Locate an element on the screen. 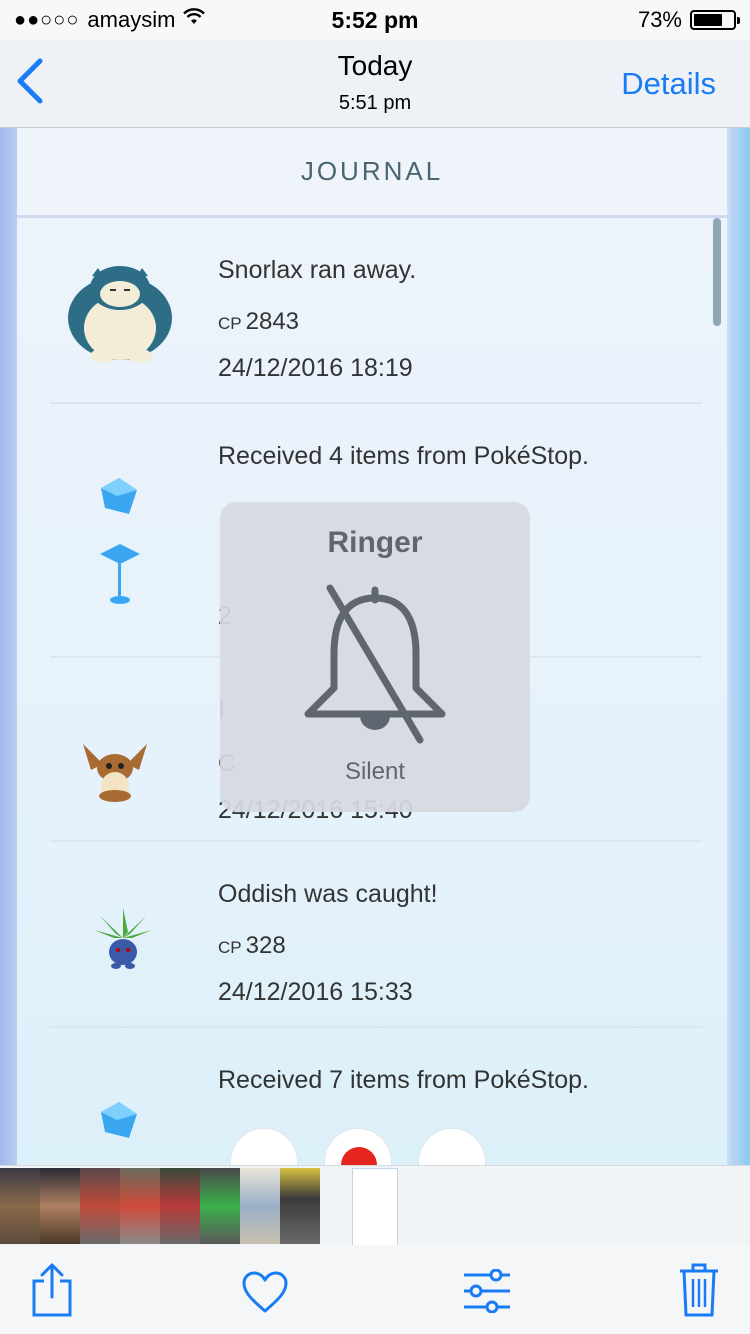 The height and width of the screenshot is (1334, 750). item-pokeball-icon is located at coordinates (358, 1146).